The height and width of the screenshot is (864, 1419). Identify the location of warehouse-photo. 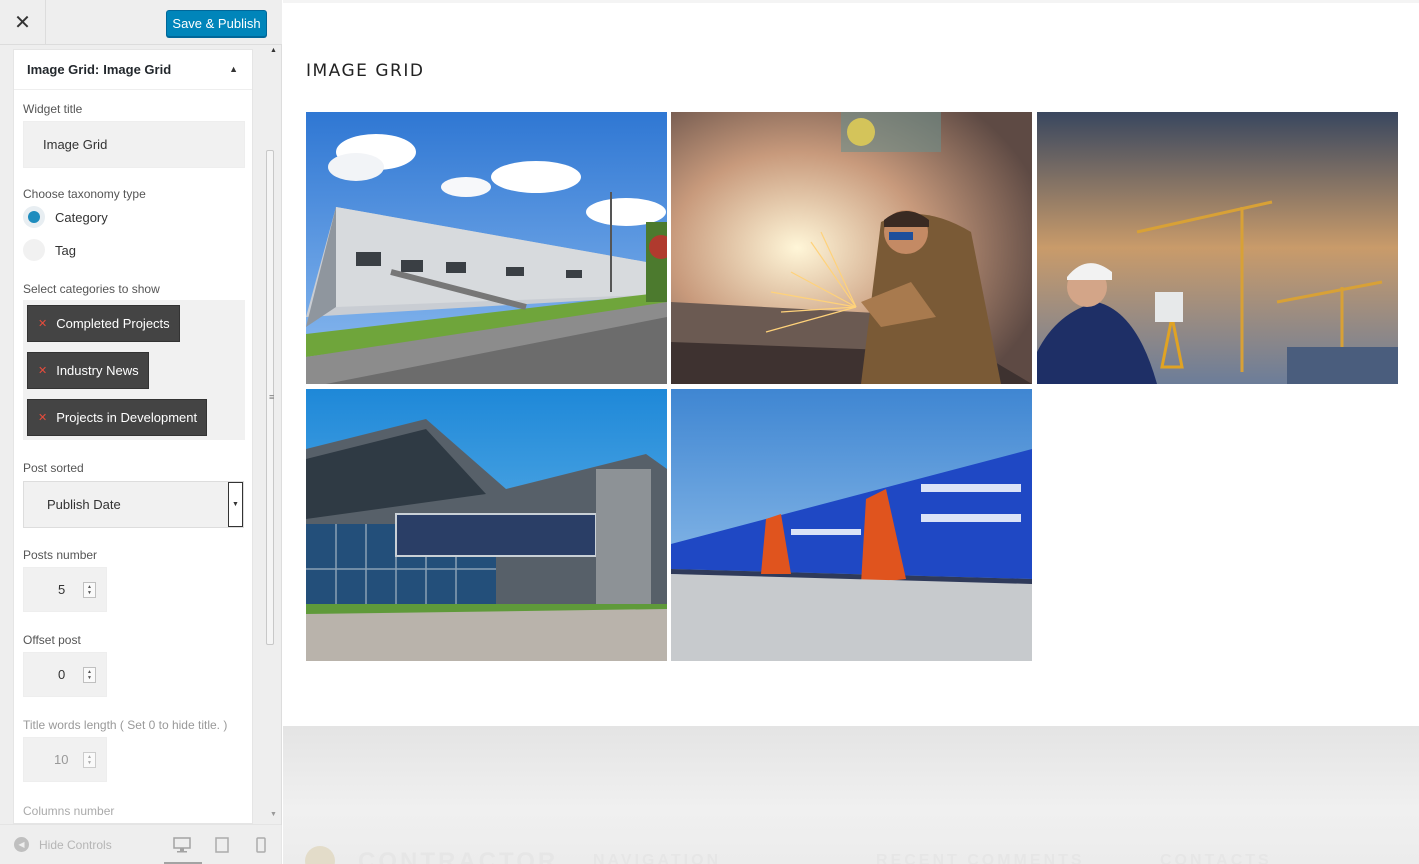
(486, 248).